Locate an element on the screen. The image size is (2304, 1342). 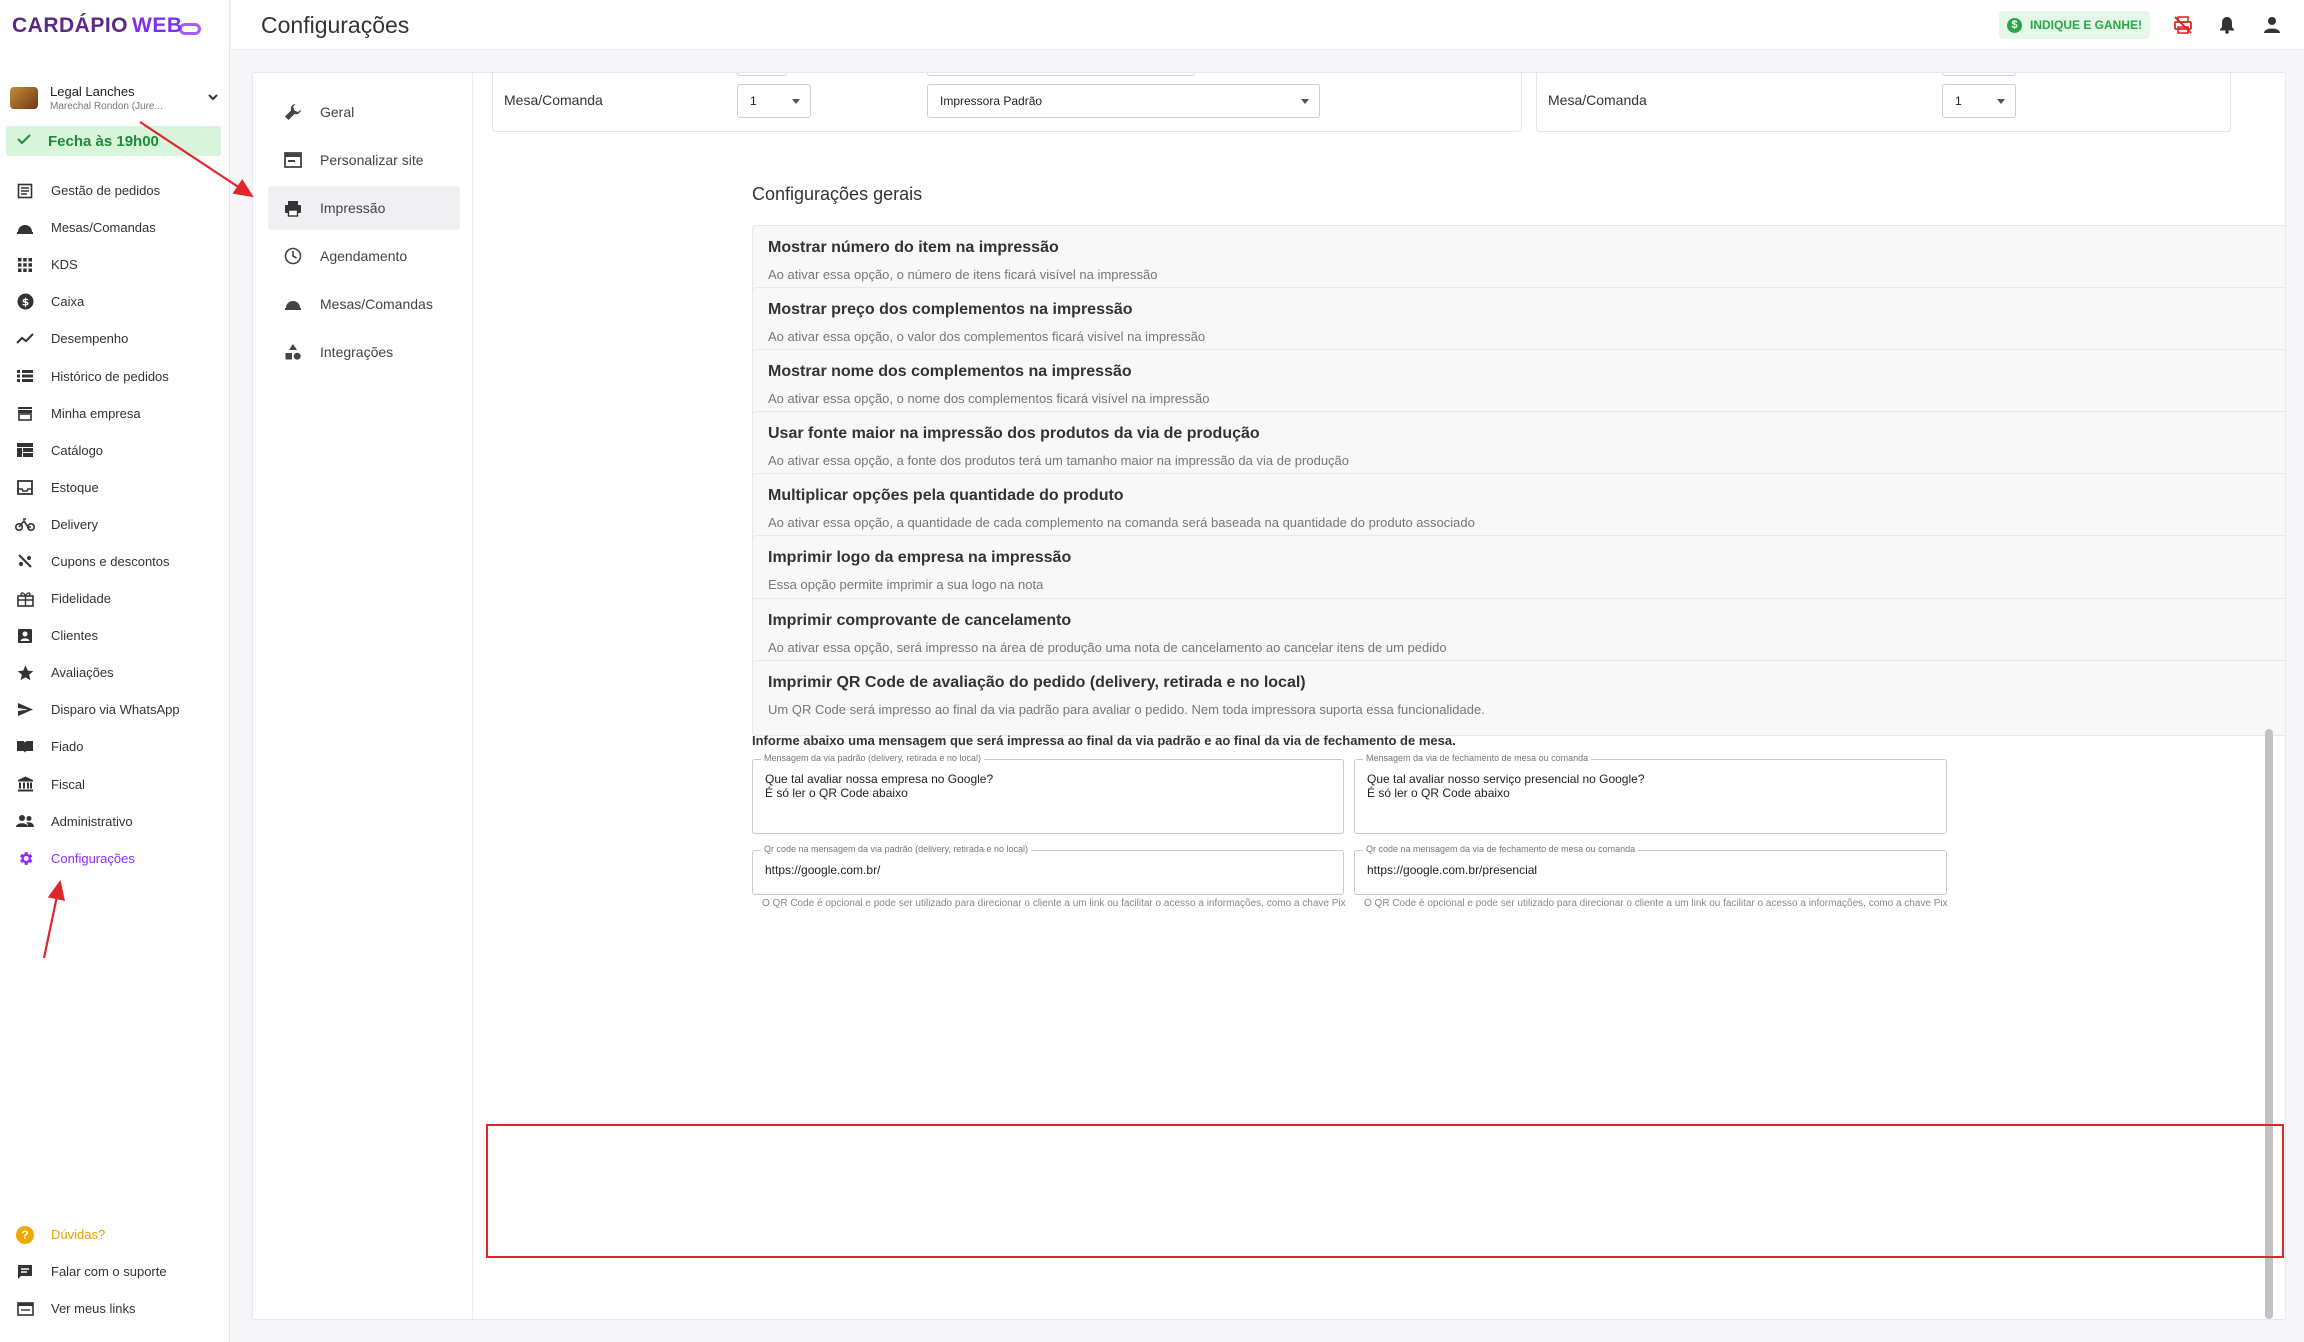
sidebar-item-fiado: Fiado is located at coordinates (115, 746).